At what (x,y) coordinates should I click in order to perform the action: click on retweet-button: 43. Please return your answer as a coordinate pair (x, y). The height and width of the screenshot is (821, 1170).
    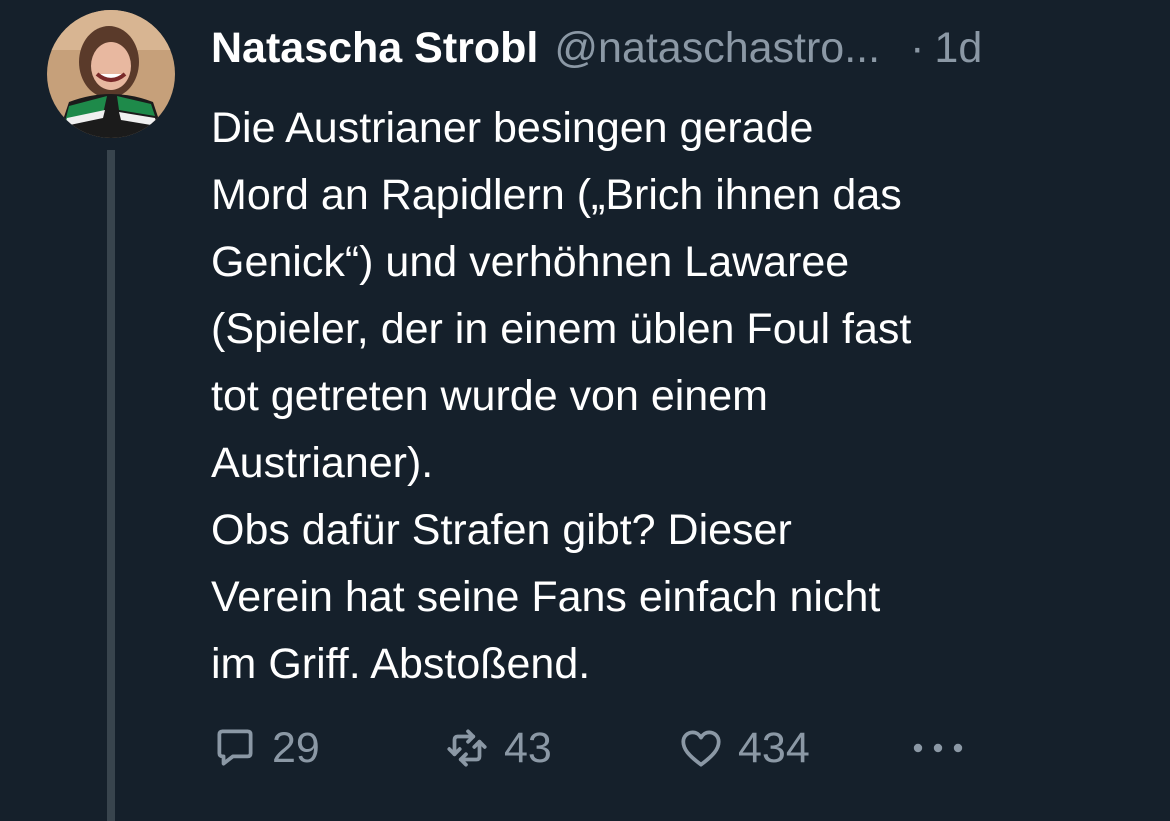
    Looking at the image, I should click on (497, 748).